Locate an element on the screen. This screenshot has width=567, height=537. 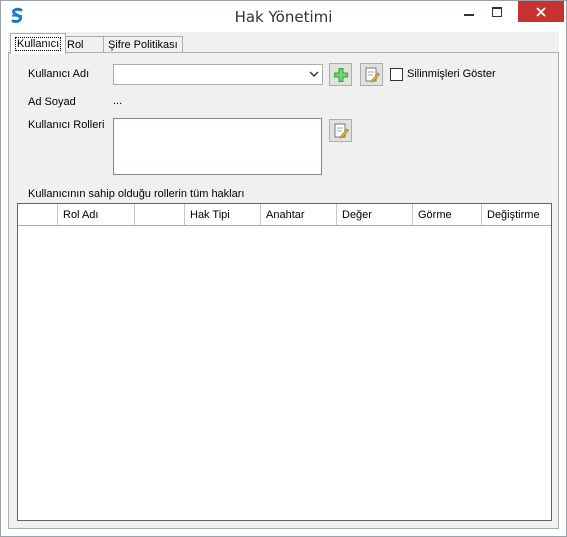
column-header-anahtar: Anahtar is located at coordinates (299, 214).